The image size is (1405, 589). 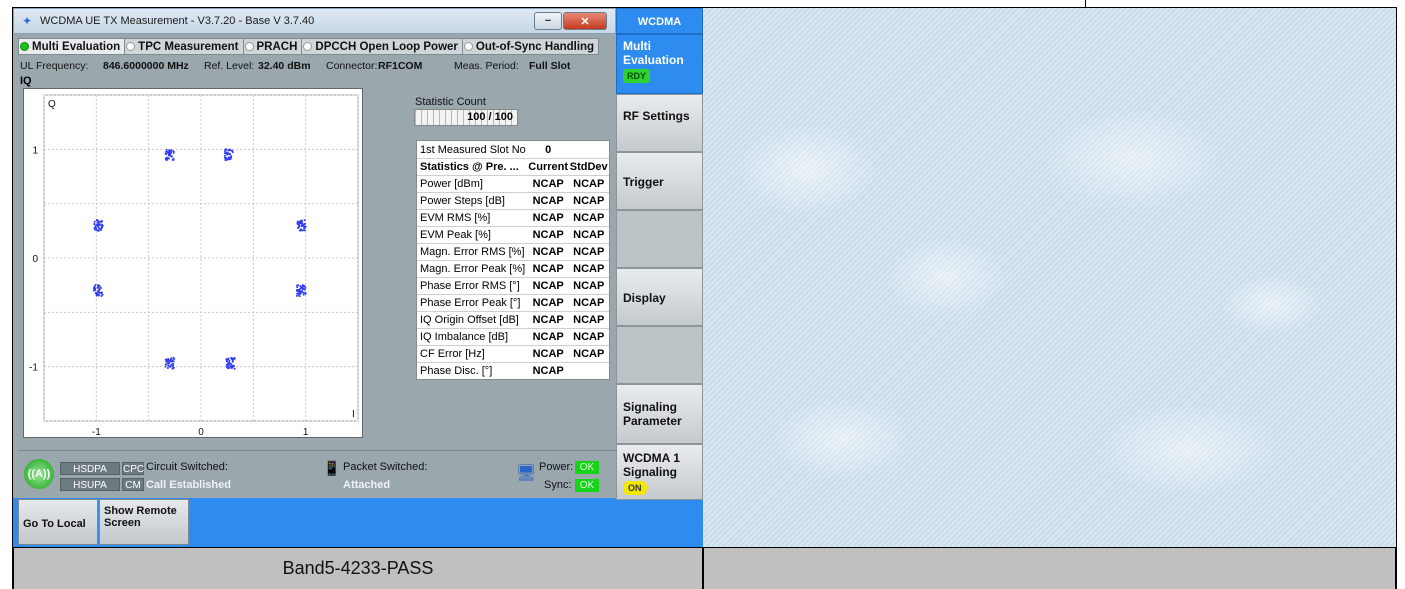 I want to click on ready-badge: RDY, so click(x=637, y=76).